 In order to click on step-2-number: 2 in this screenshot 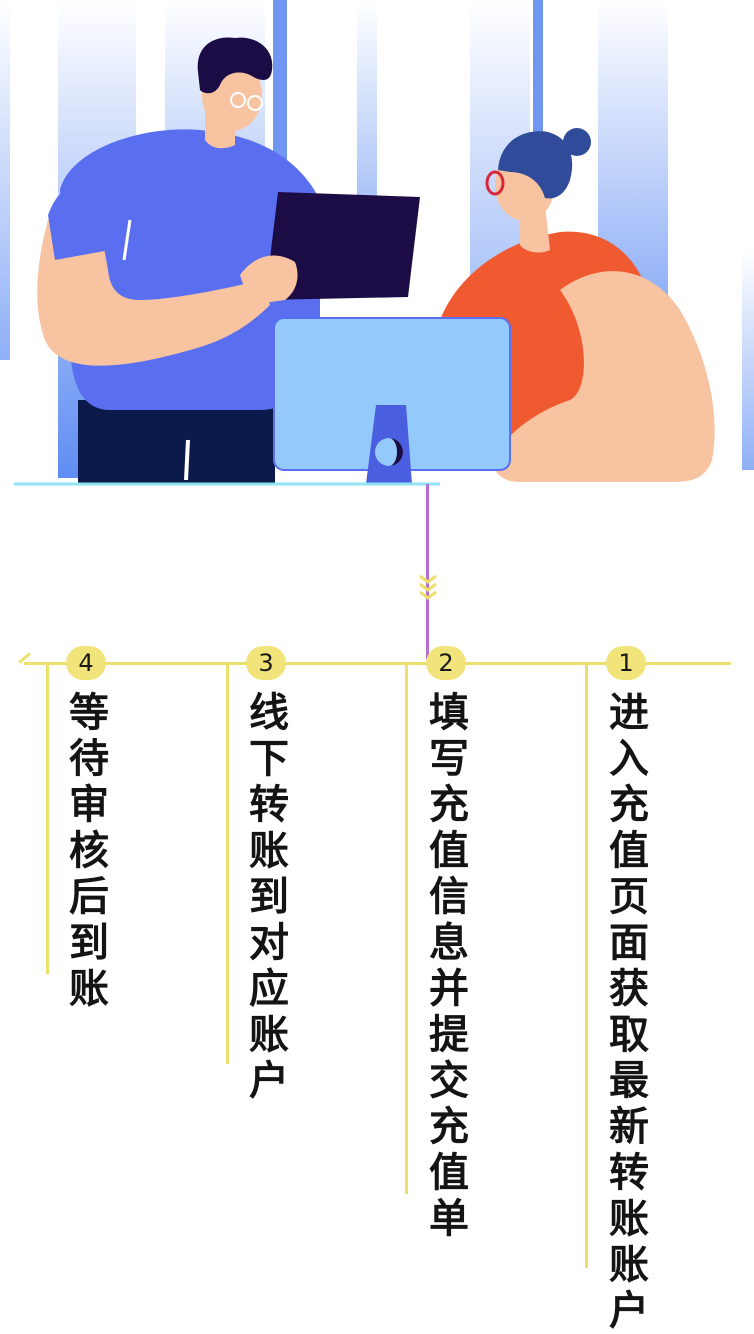, I will do `click(446, 663)`.